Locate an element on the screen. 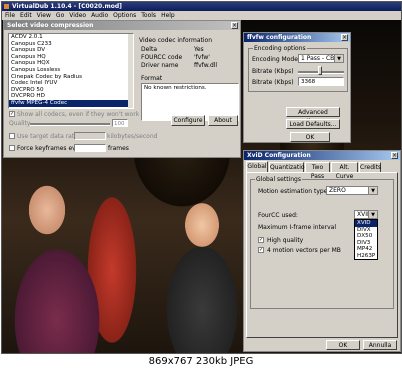  codec-item: Codec Intel IYUV is located at coordinates (71, 83).